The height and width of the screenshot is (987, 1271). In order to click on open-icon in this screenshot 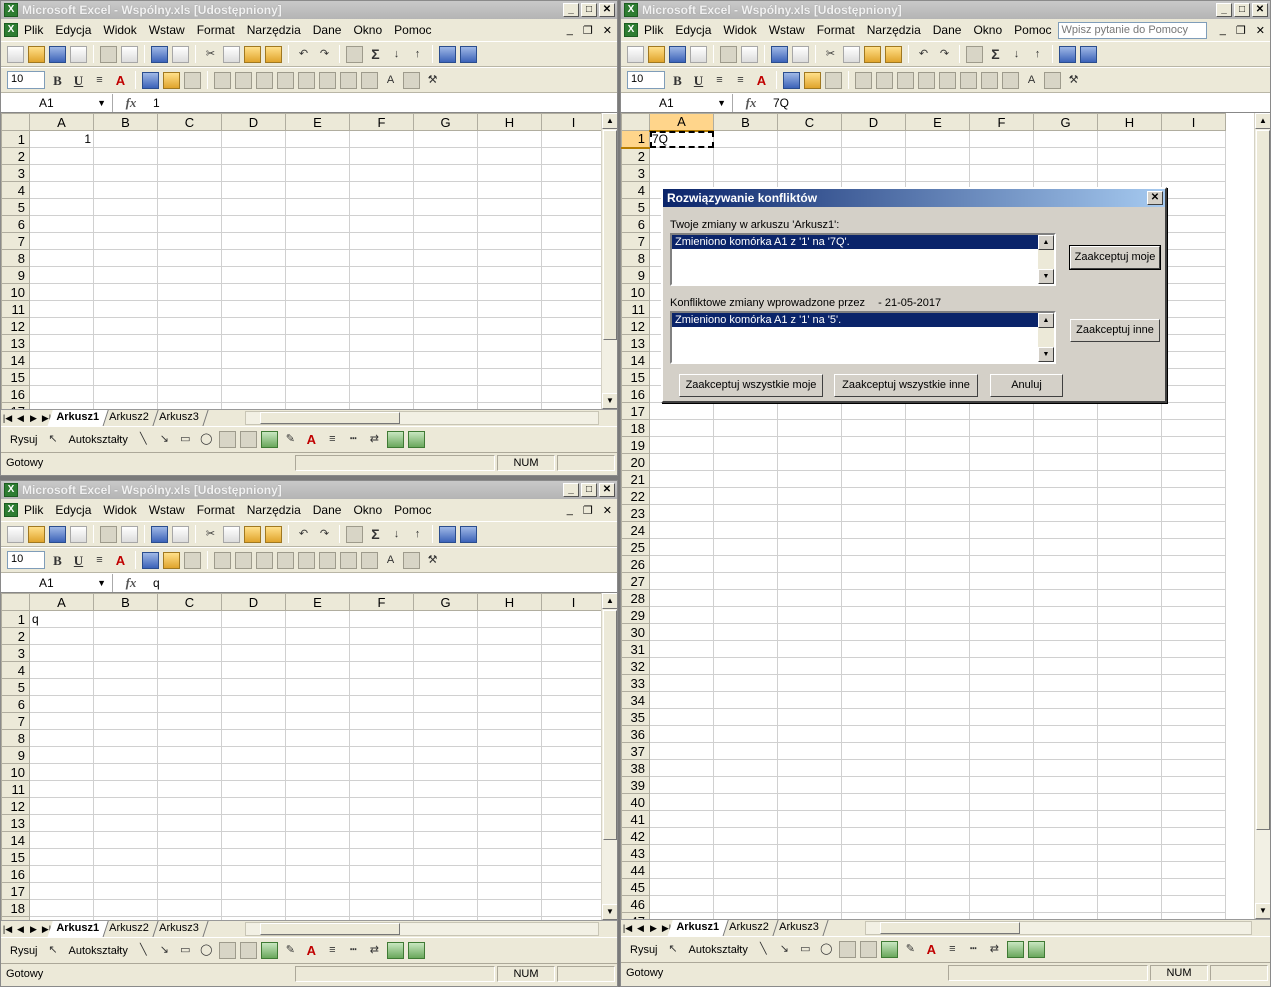, I will do `click(656, 54)`.